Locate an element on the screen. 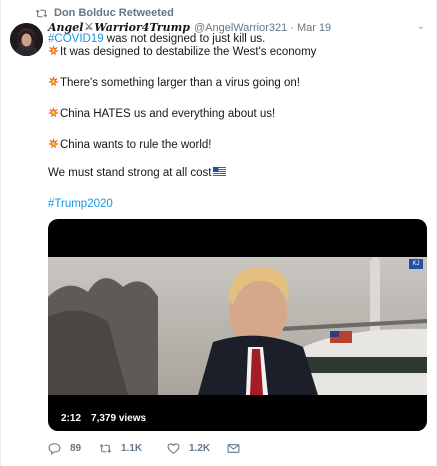 This screenshot has height=466, width=437. network-logo-icon: KJ is located at coordinates (416, 264).